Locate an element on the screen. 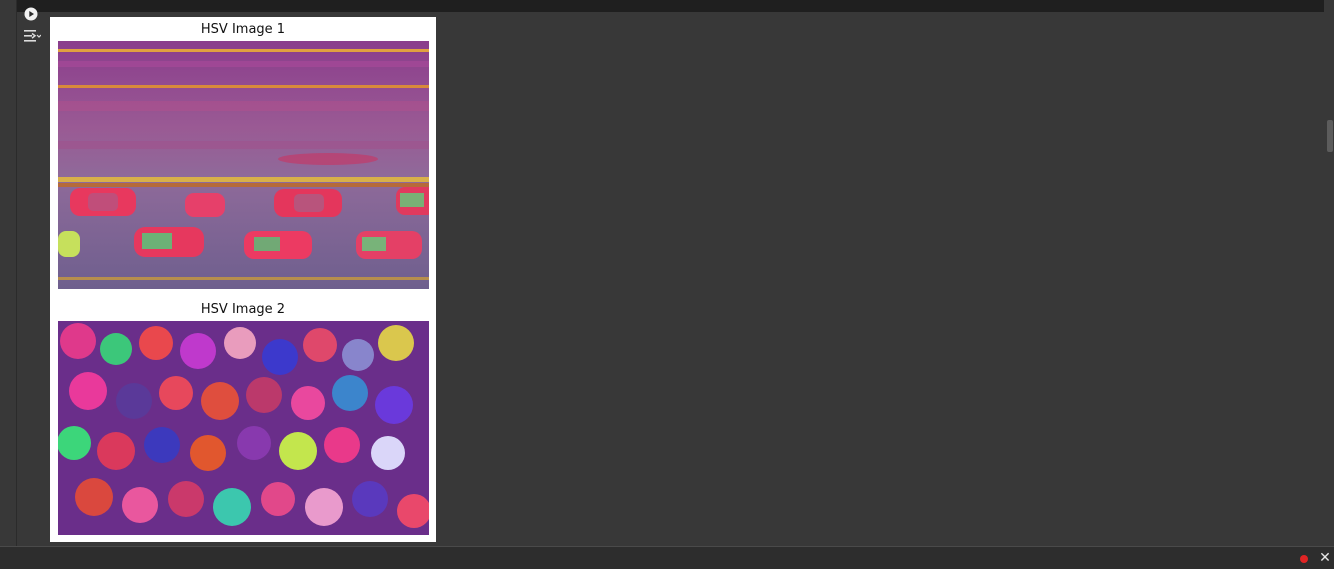 Image resolution: width=1334 pixels, height=569 pixels. play-circle-icon is located at coordinates (31, 14).